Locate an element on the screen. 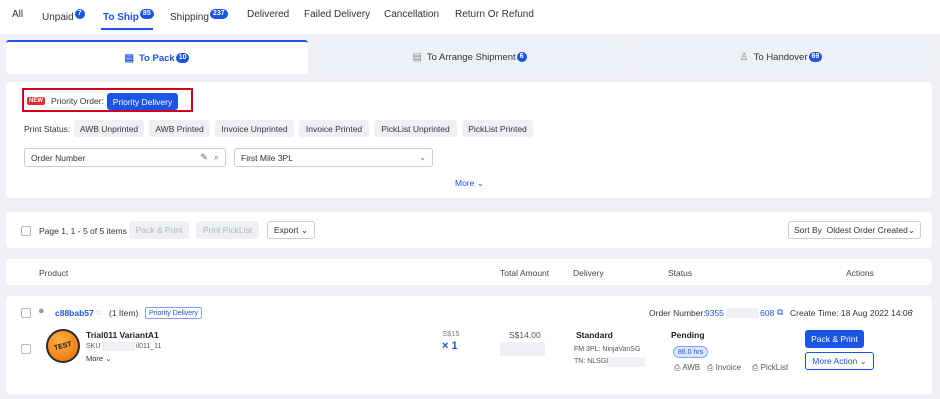  sort-value: Oldest Order Created is located at coordinates (867, 230).